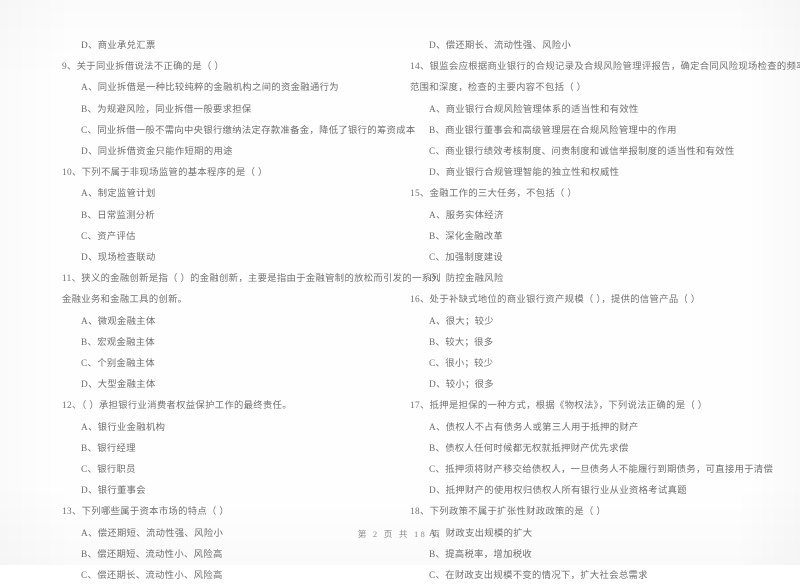  Describe the element at coordinates (508, 512) in the screenshot. I see `question-stem: 18、下列政策不属于扩张性财政政策的是（ ）` at that location.